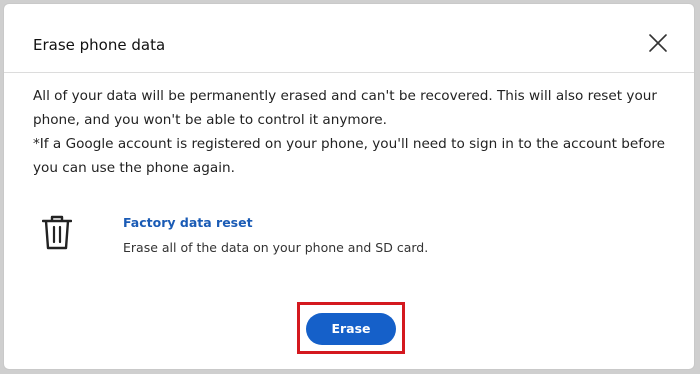  I want to click on trash-icon, so click(57, 232).